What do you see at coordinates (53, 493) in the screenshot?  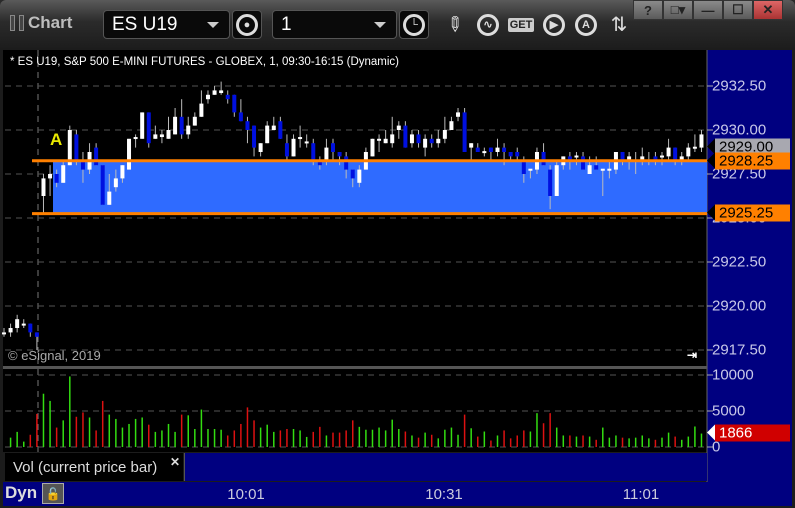 I see `lock-icon: 🔓` at bounding box center [53, 493].